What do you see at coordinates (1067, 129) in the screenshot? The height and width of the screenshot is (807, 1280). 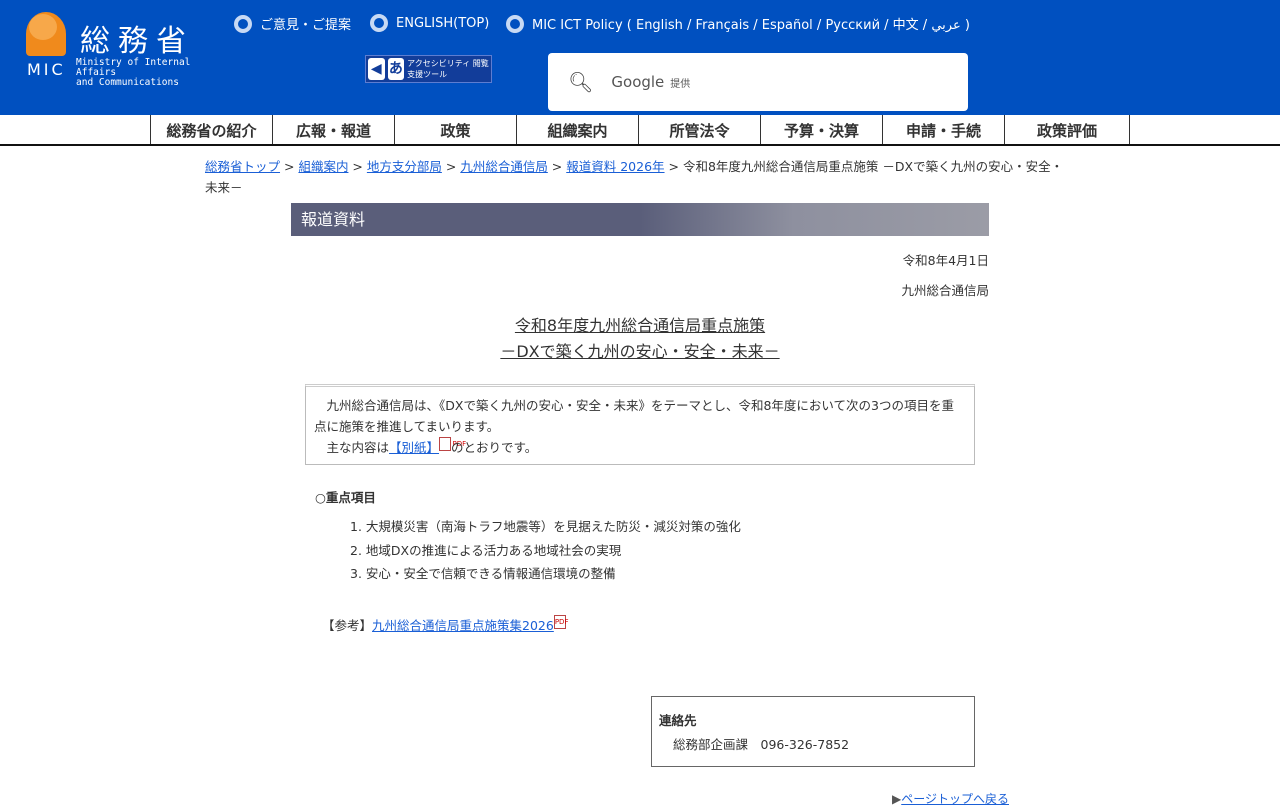 I see `nav-evaluation: 政策評価` at bounding box center [1067, 129].